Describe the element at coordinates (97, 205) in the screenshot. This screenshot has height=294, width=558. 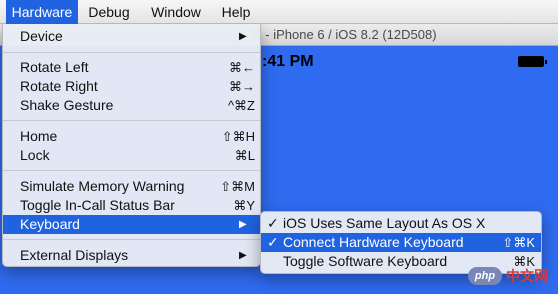
I see `menu-item-toggle-in-call-status-bar-label: Toggle In-Call Status Bar` at that location.